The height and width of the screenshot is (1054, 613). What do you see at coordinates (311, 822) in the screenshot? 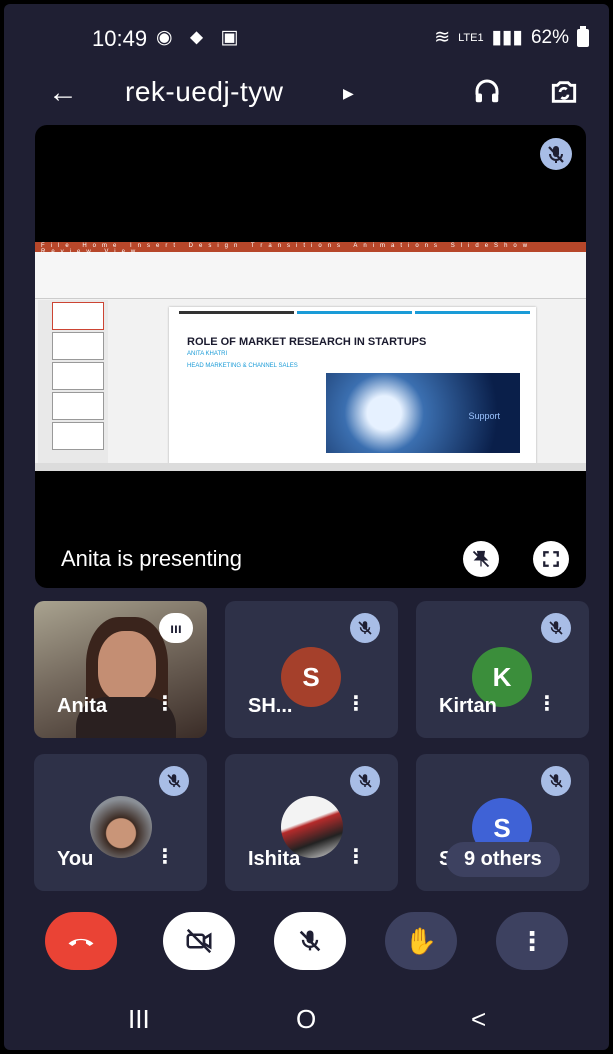
I see `participant-tile-ishita: Ishita ⋮` at bounding box center [311, 822].